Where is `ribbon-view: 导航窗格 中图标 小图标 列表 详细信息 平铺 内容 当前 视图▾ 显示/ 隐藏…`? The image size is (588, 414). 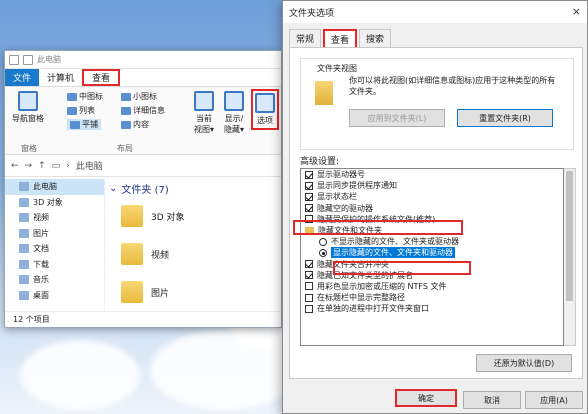
ribbon-view: 导航窗格 中图标 小图标 列表 详细信息 平铺 内容 当前 视图▾ 显示/ 隐藏… is located at coordinates (143, 121).